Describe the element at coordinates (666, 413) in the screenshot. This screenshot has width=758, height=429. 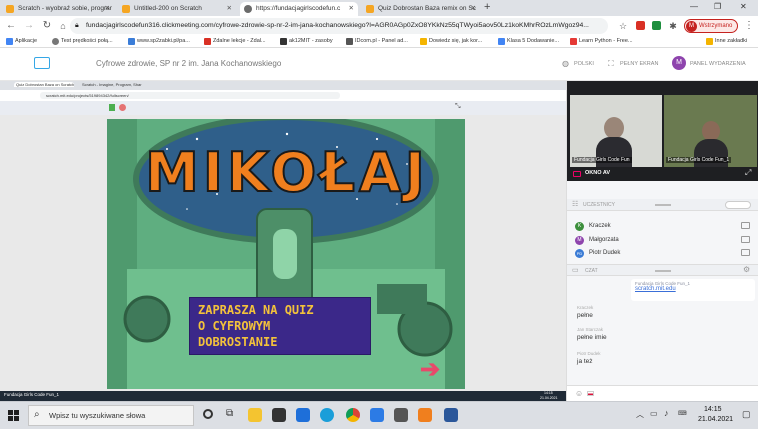
I see `volume-icon: ♪` at that location.